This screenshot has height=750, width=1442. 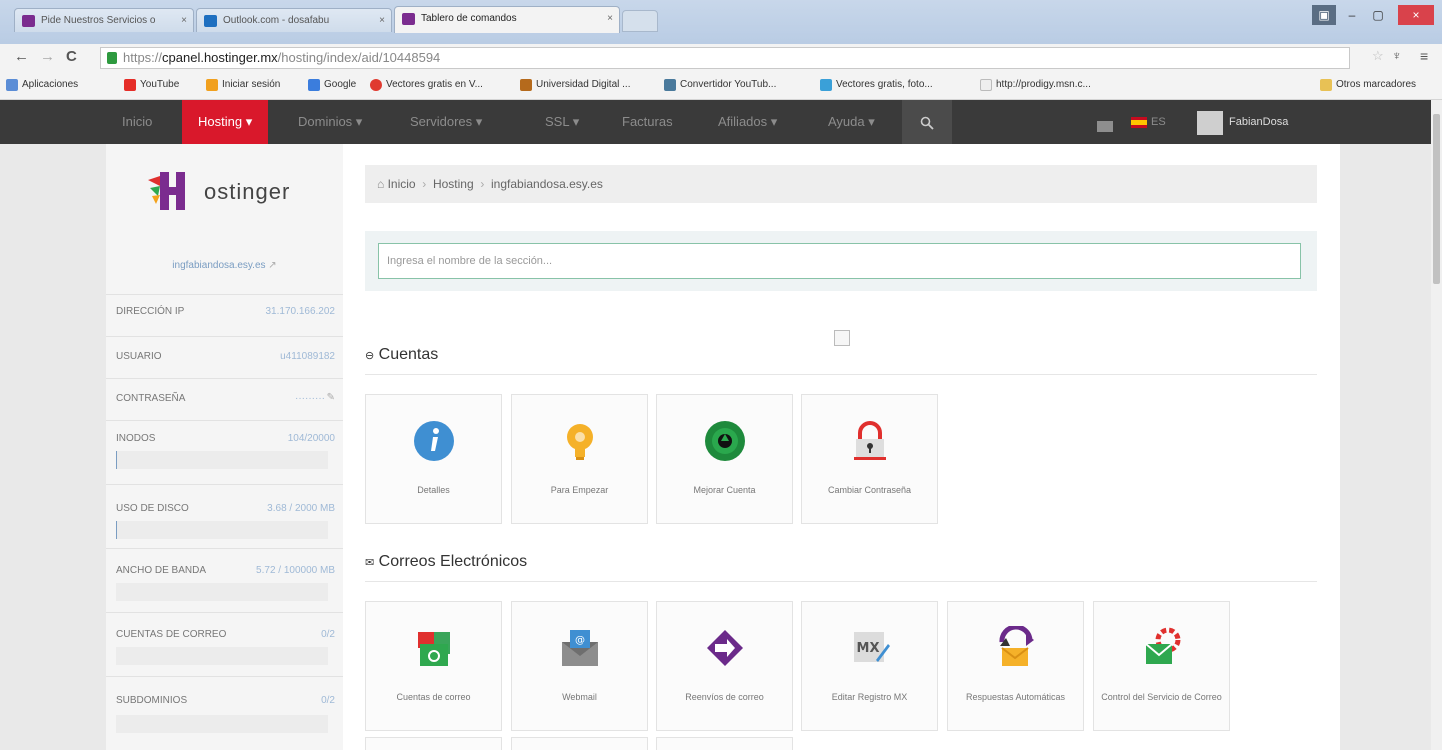 What do you see at coordinates (137, 122) in the screenshot?
I see `nav-inicio: Inicio` at bounding box center [137, 122].